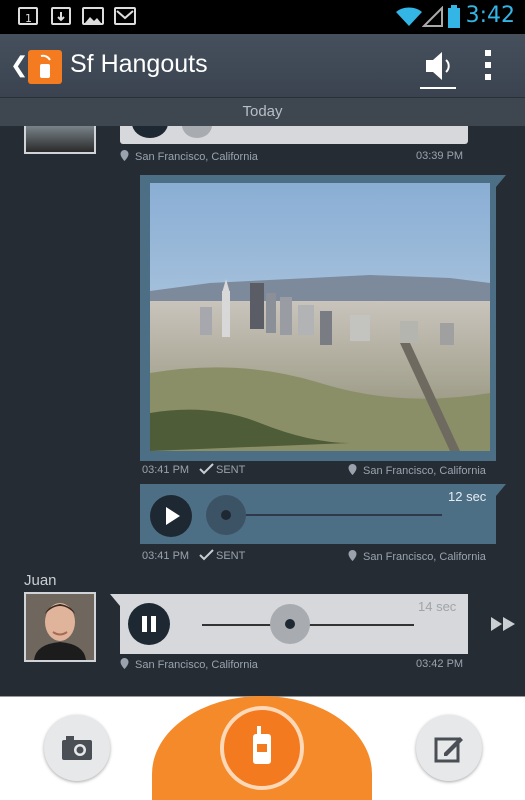  What do you see at coordinates (40, 580) in the screenshot?
I see `sender-name: Juan` at bounding box center [40, 580].